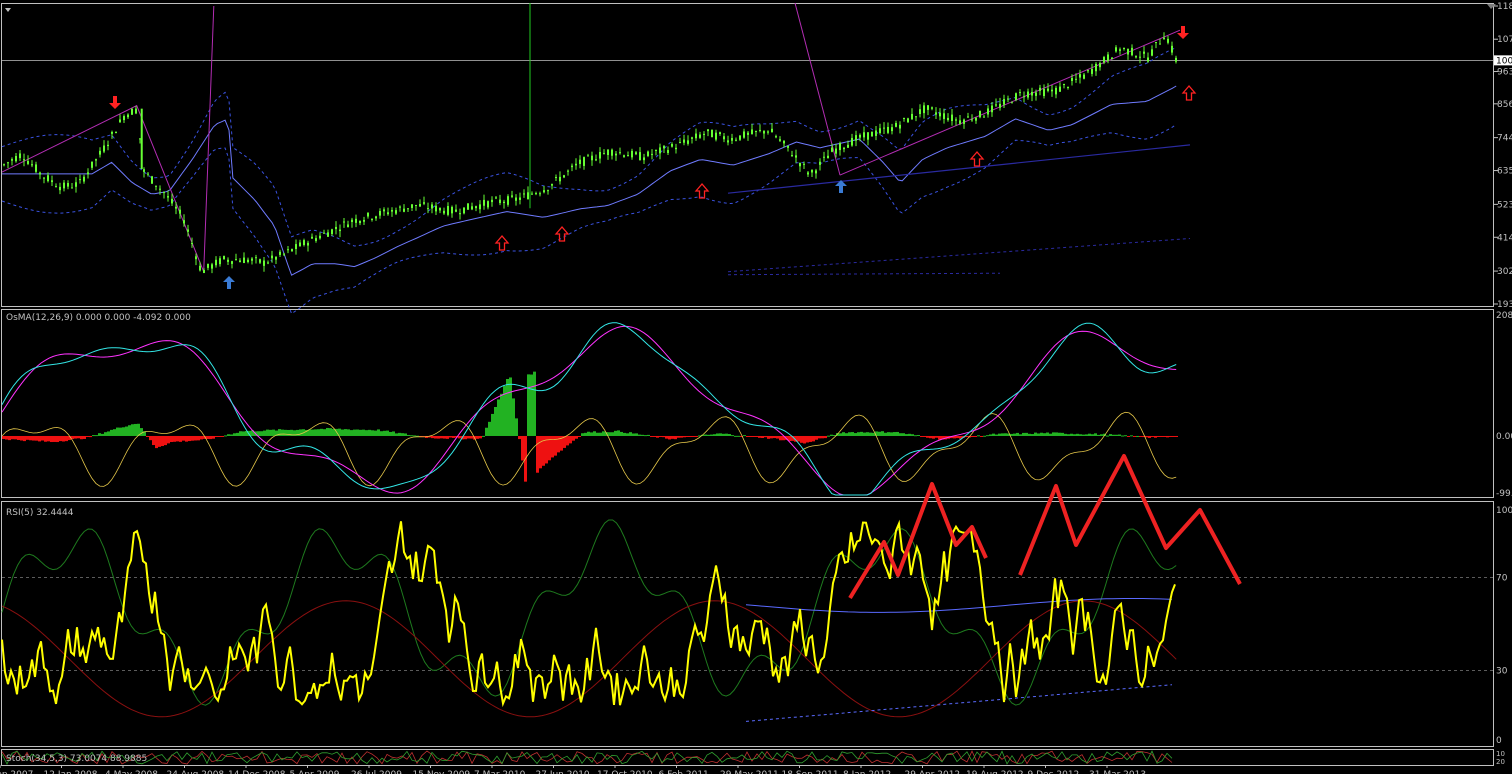 This screenshot has height=774, width=1512. What do you see at coordinates (1183, 32) in the screenshot?
I see `sell-signal-arrow-icon` at bounding box center [1183, 32].